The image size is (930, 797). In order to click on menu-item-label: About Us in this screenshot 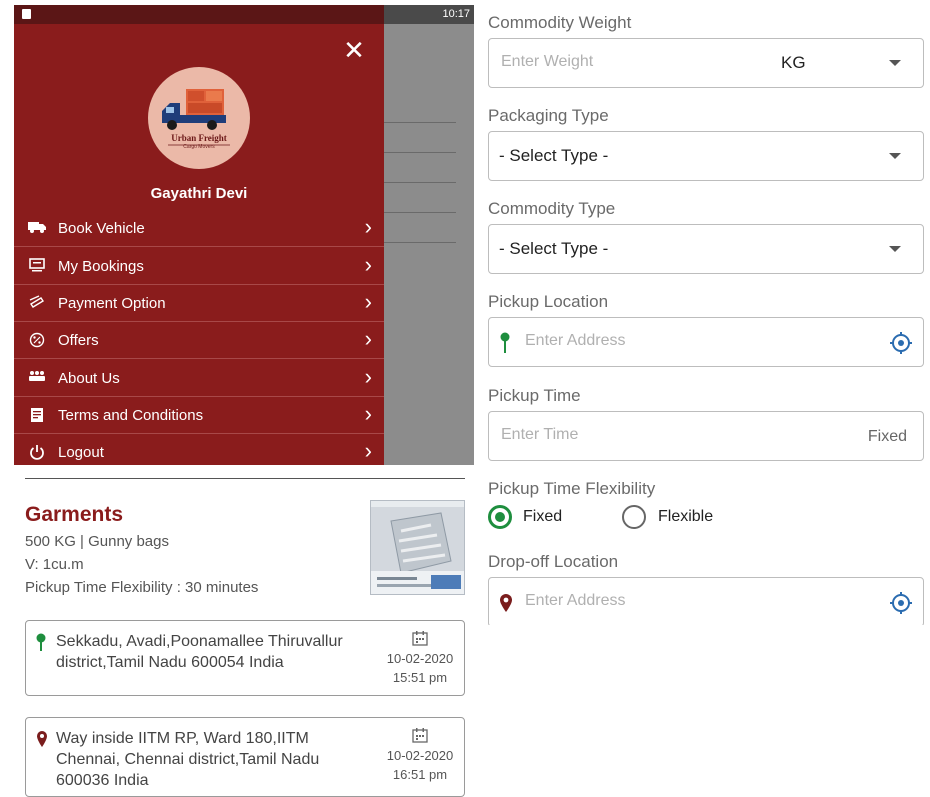, I will do `click(89, 378)`.